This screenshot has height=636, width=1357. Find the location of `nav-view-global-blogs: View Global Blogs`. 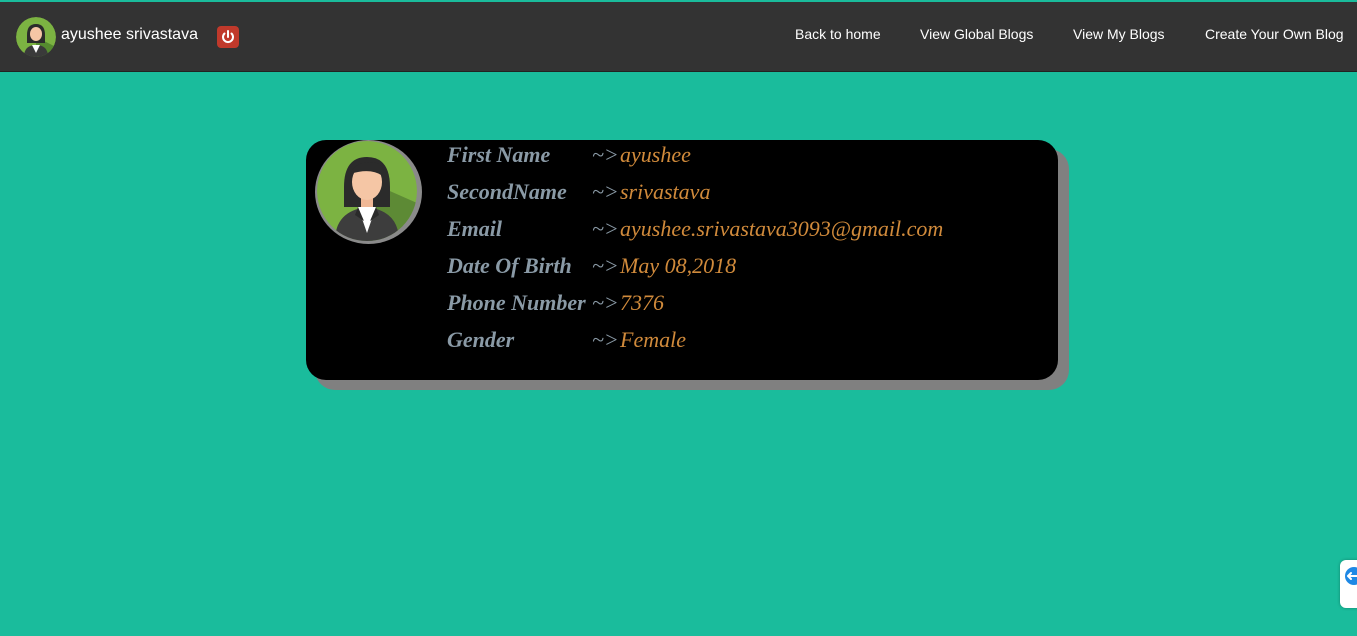

nav-view-global-blogs: View Global Blogs is located at coordinates (976, 34).